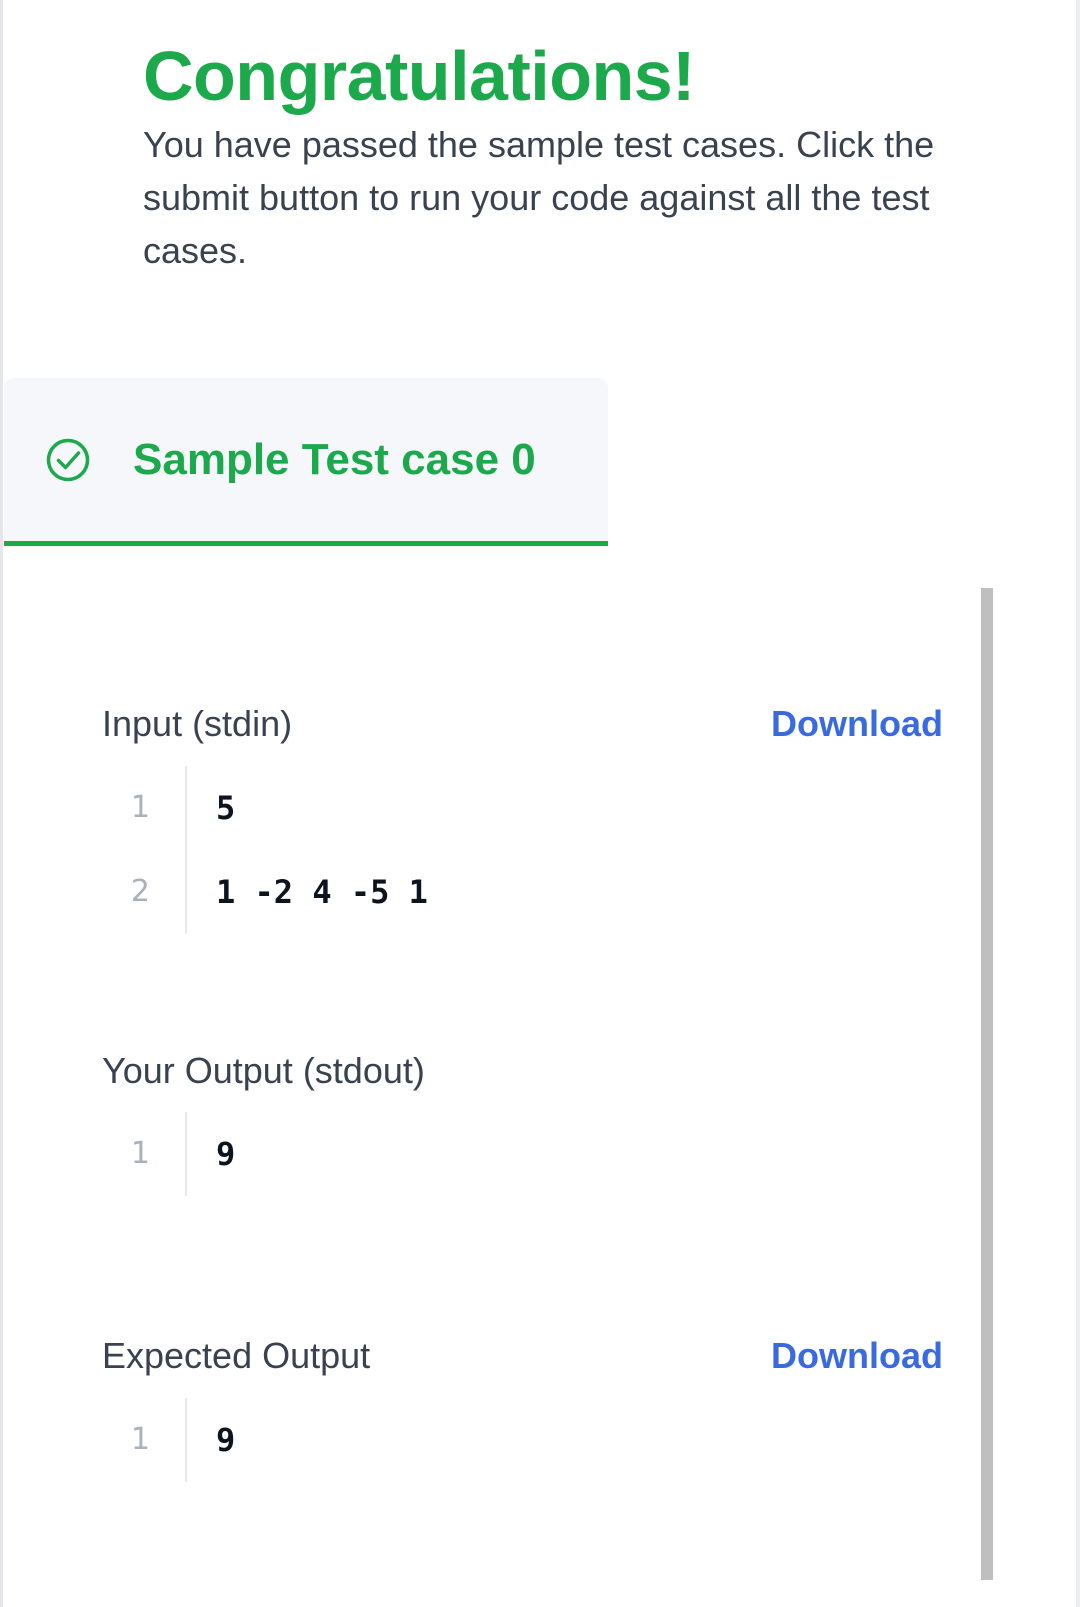 The height and width of the screenshot is (1607, 1080). What do you see at coordinates (197, 723) in the screenshot?
I see `input-stdin-label: Input (stdin)` at bounding box center [197, 723].